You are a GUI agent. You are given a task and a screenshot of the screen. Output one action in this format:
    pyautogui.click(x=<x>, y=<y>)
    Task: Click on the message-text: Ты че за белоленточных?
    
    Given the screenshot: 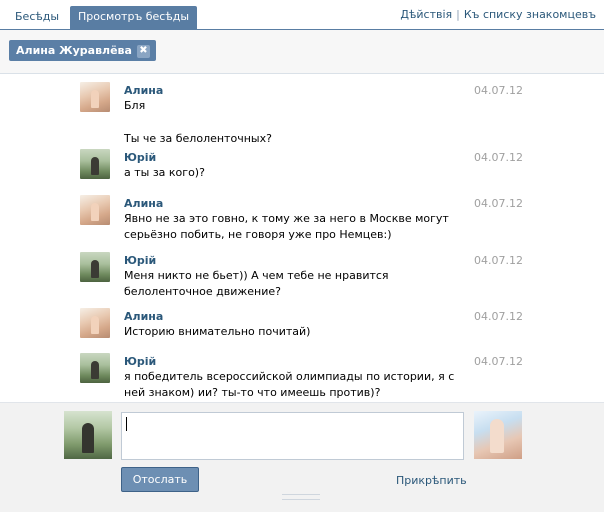 What is the action you would take?
    pyautogui.click(x=198, y=138)
    